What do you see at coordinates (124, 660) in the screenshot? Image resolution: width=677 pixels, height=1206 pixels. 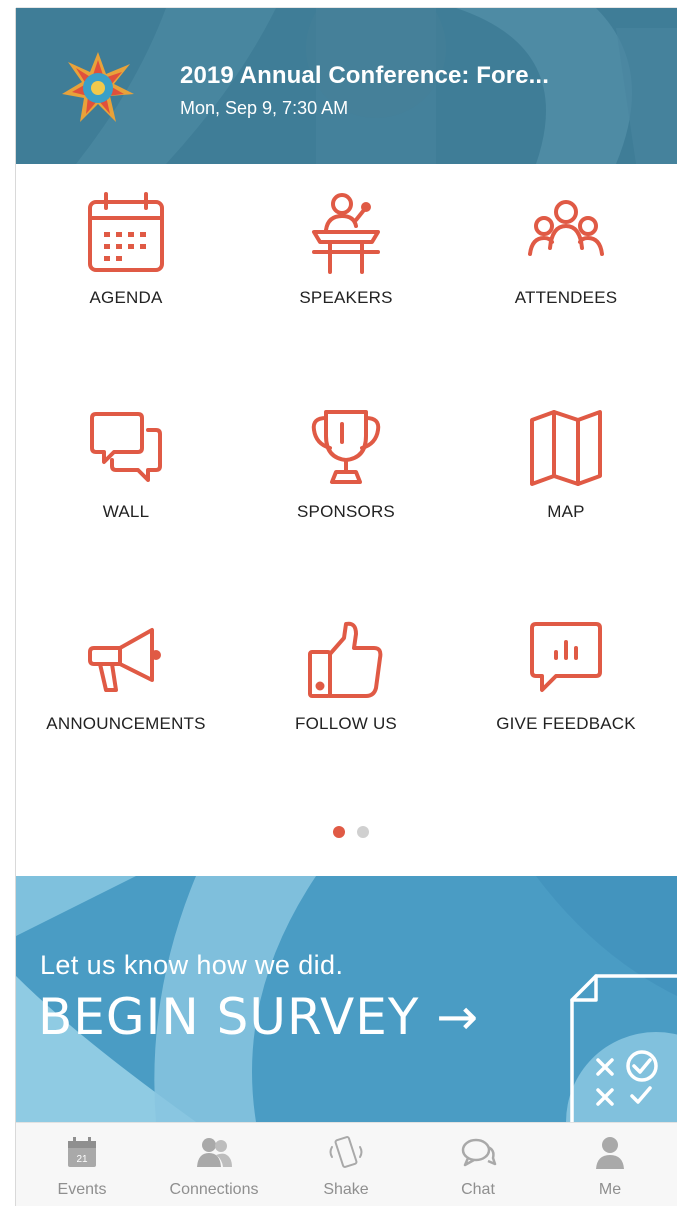 I see `megaphone-icon` at bounding box center [124, 660].